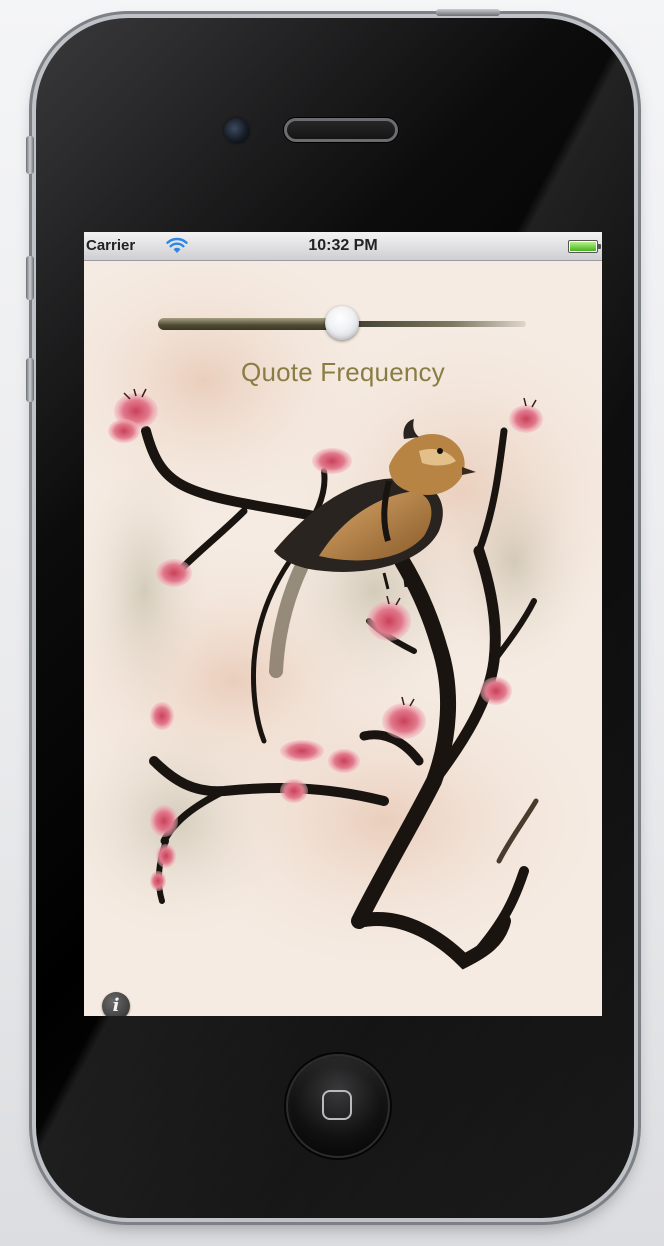 This screenshot has height=1246, width=664. Describe the element at coordinates (341, 130) in the screenshot. I see `earpiece-speaker` at that location.